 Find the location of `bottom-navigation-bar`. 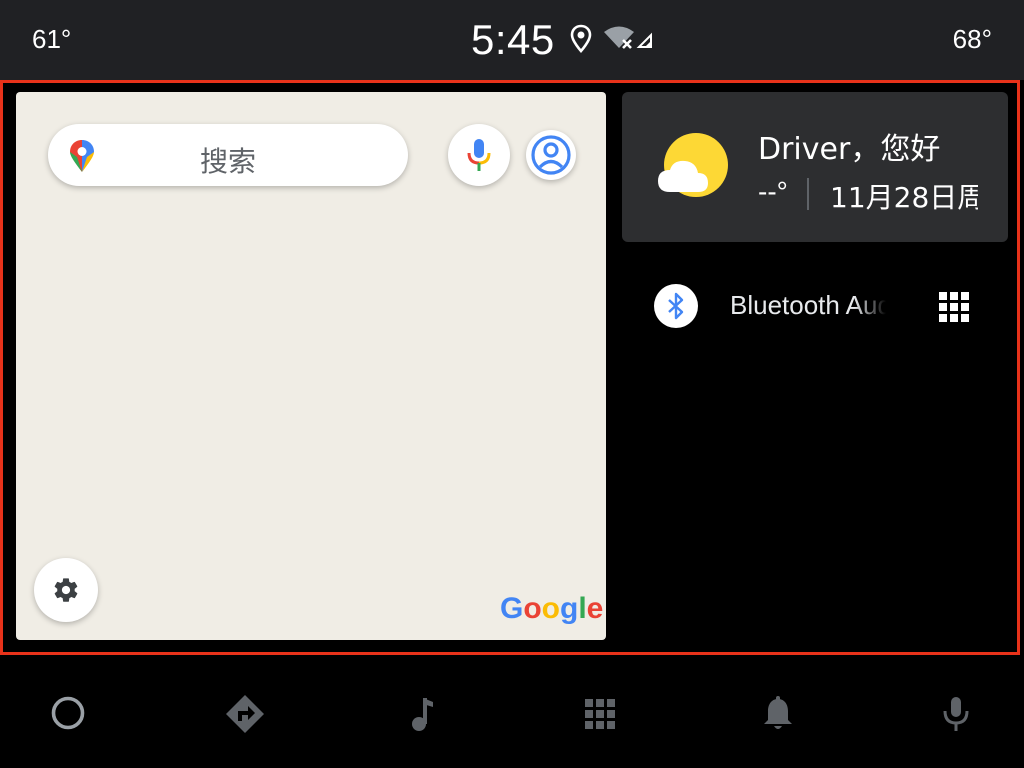

bottom-navigation-bar is located at coordinates (512, 718).